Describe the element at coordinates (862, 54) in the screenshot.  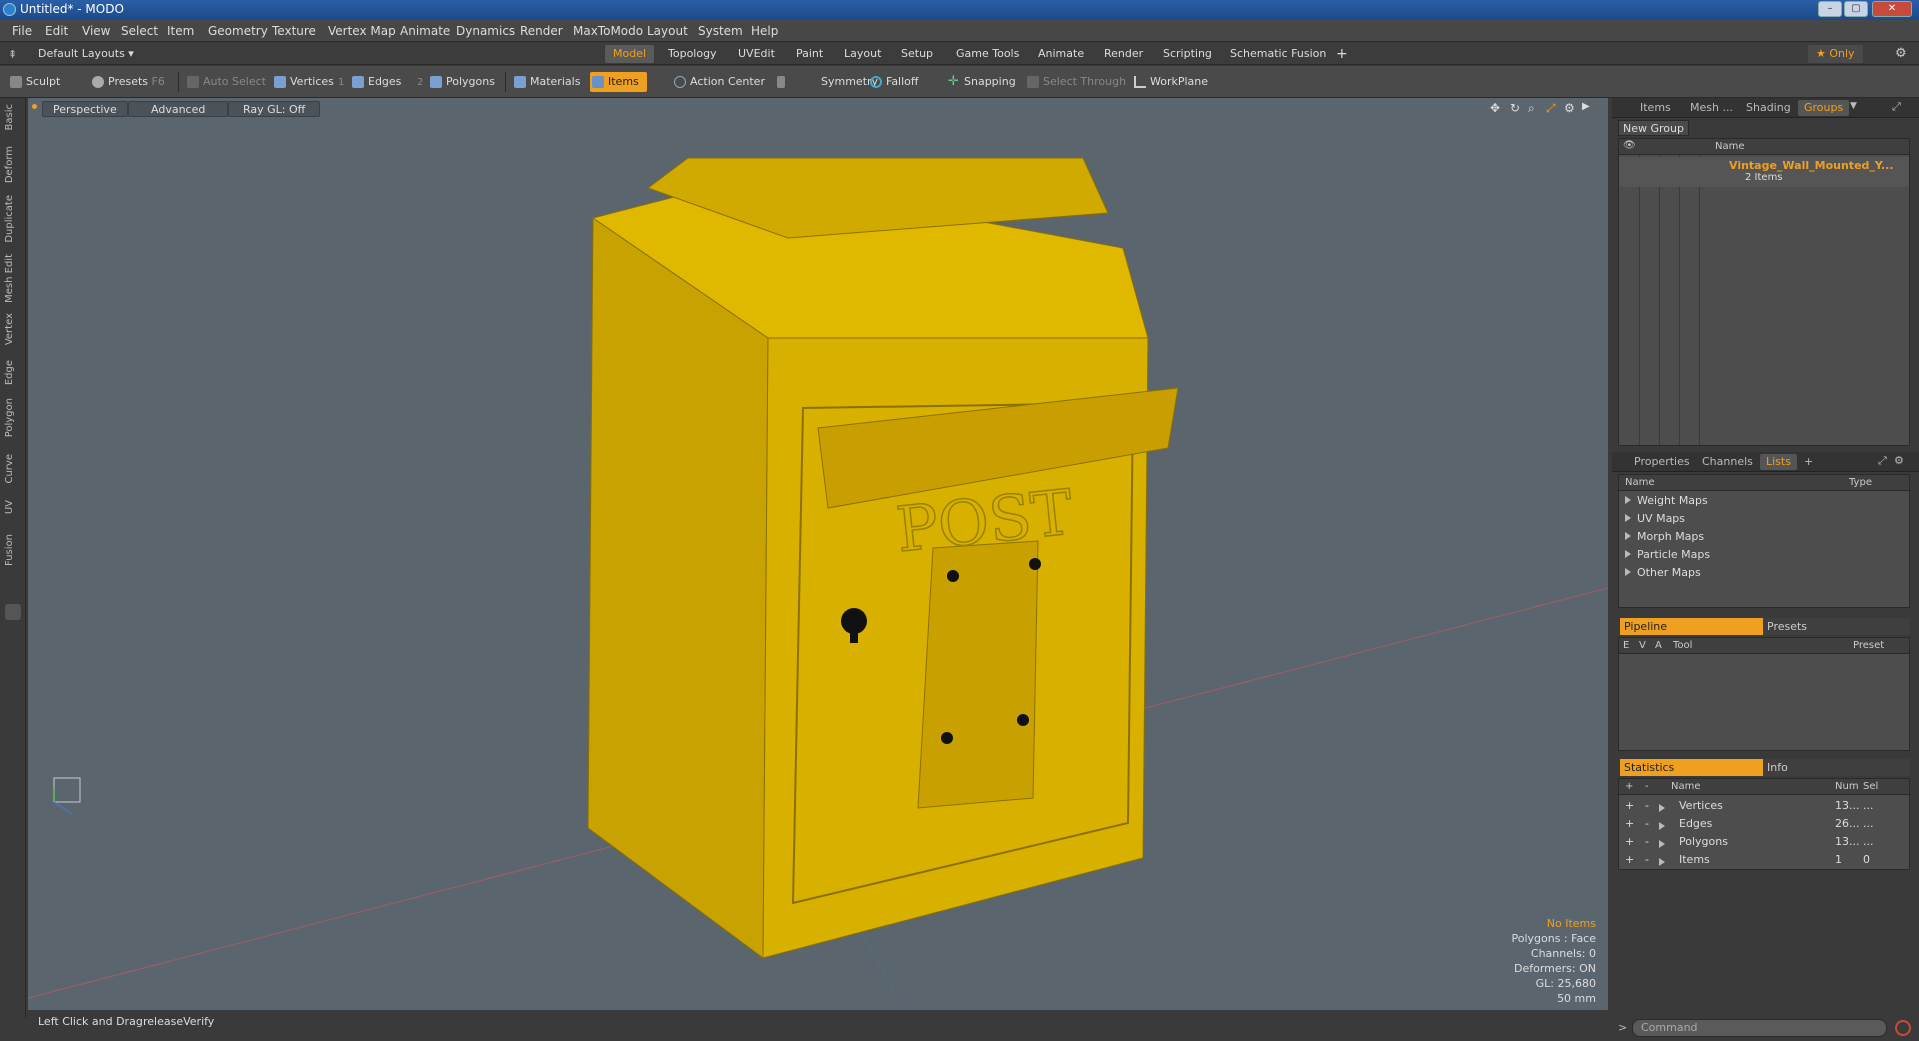
I see `tab-layout: Layout` at that location.